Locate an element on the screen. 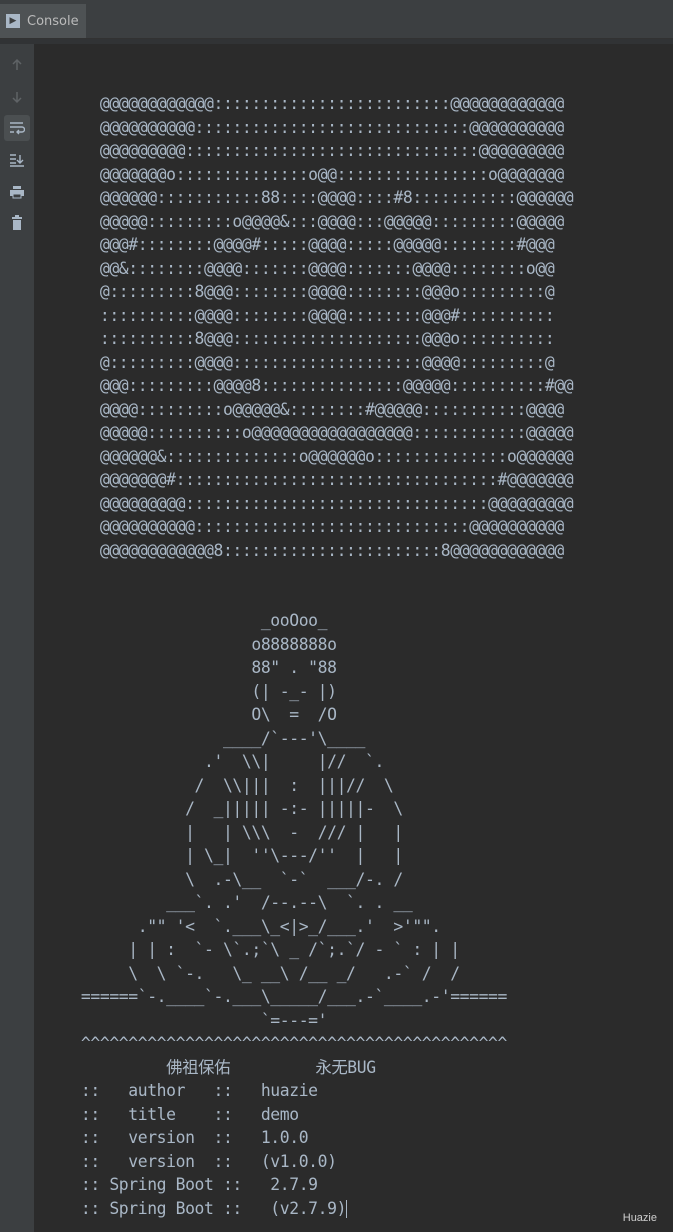 This screenshot has height=1232, width=673. info-line: :: version :: 1.0.0 is located at coordinates (185, 1137).